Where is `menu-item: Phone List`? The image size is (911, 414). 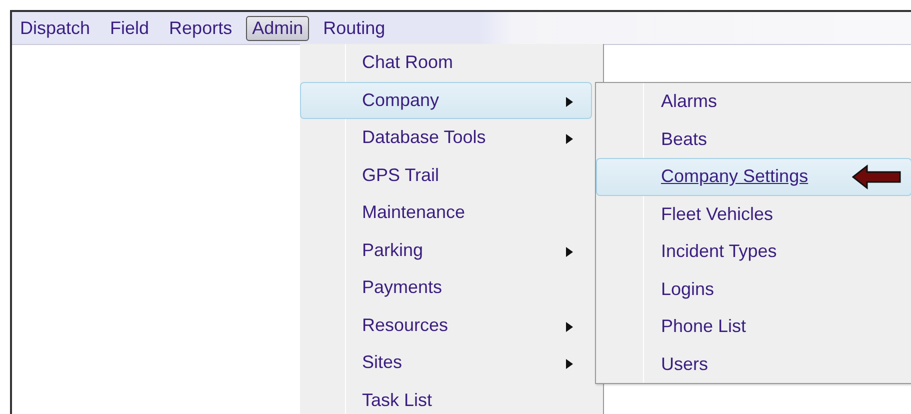
menu-item: Phone List is located at coordinates (753, 327).